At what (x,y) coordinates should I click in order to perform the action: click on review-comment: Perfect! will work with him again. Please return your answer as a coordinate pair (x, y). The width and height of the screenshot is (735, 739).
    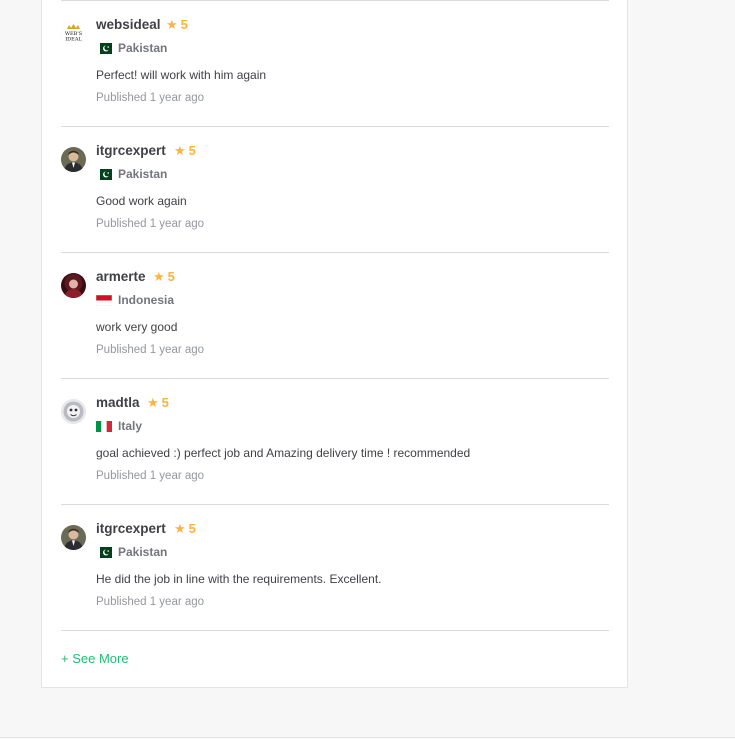
    Looking at the image, I should click on (181, 75).